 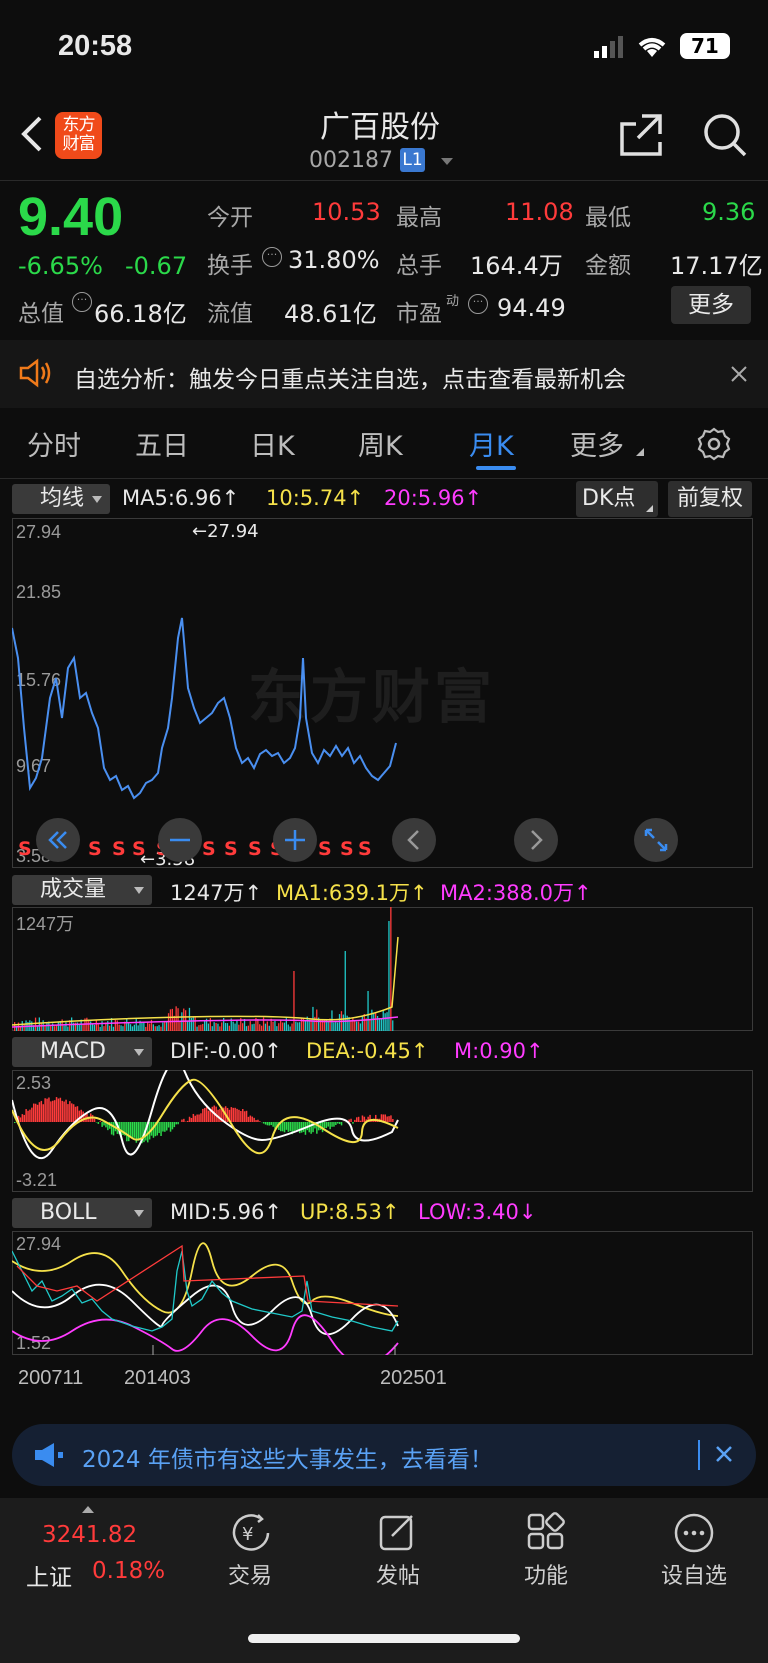 What do you see at coordinates (447, 161) in the screenshot?
I see `code-dropdown-icon` at bounding box center [447, 161].